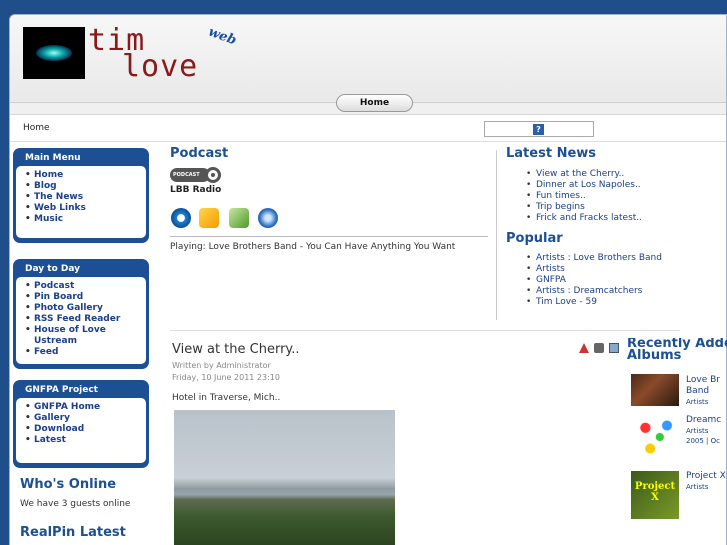  I want to click on latest-news-item: Fun times.., so click(583, 196).